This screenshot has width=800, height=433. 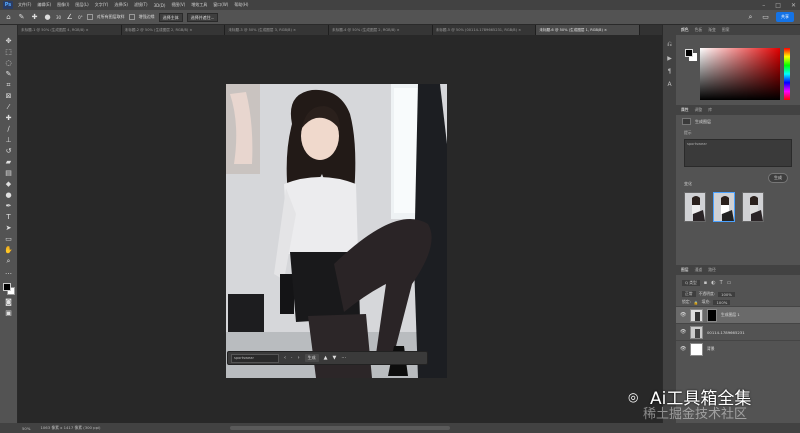 I want to click on angle-value: 0°, so click(x=80, y=17).